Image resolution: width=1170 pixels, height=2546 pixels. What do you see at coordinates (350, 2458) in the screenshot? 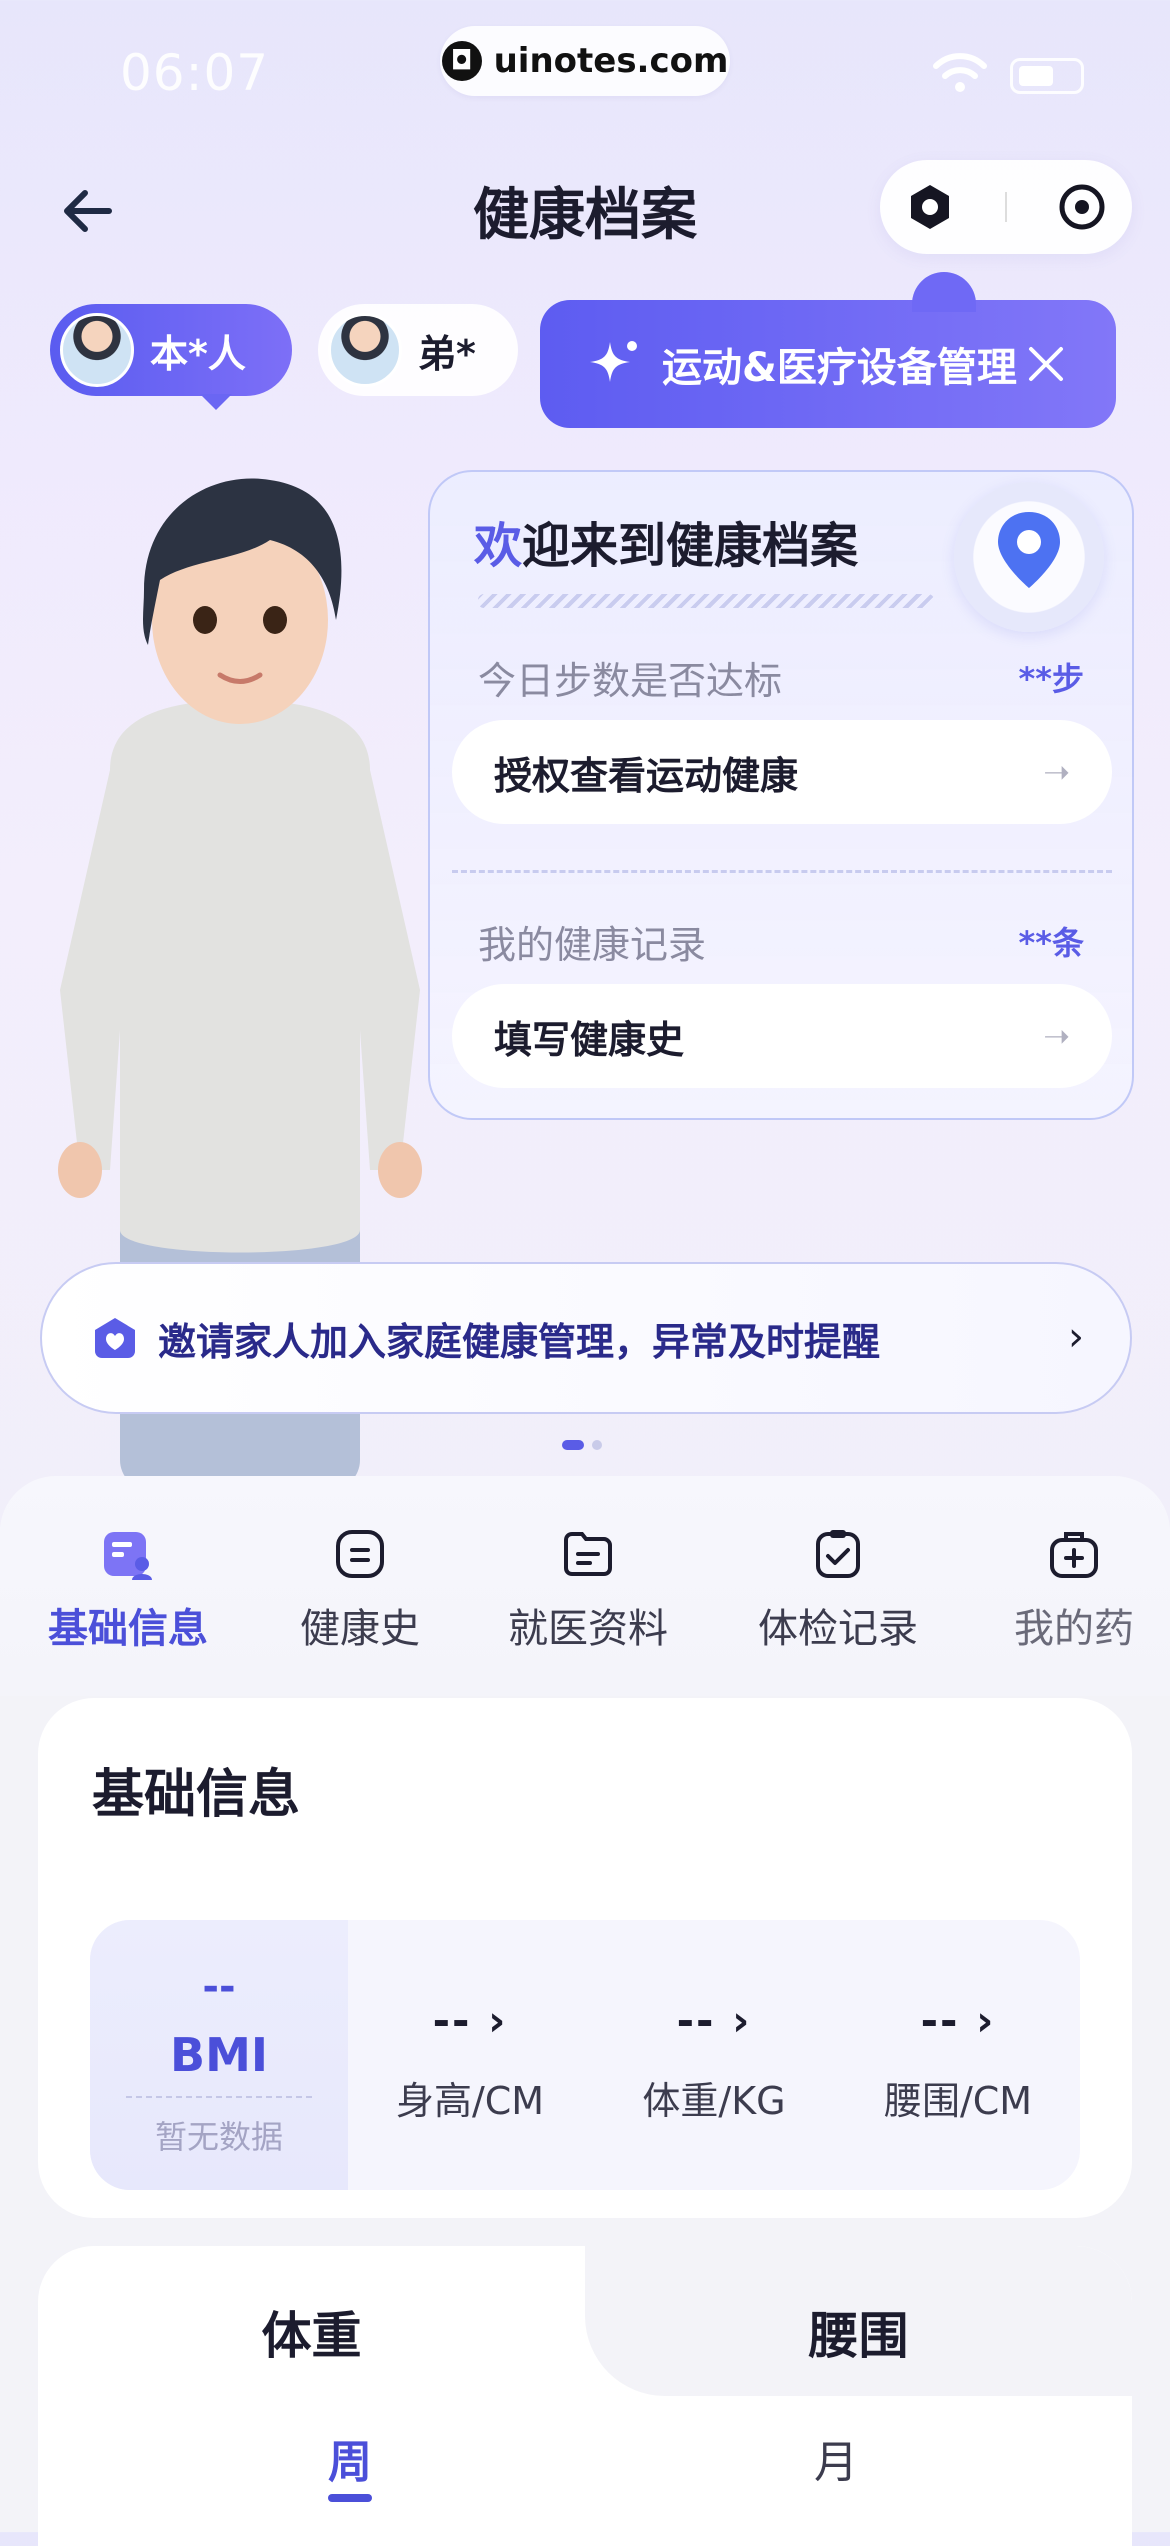
I see `period-week: 周` at bounding box center [350, 2458].